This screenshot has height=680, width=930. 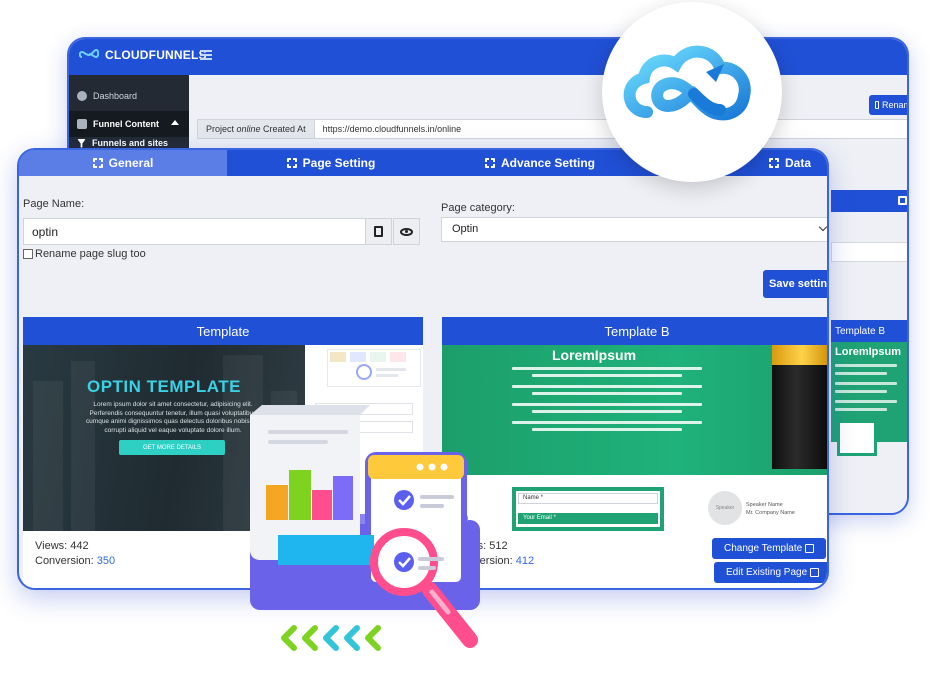 What do you see at coordinates (767, 572) in the screenshot?
I see `edit-existing-page-label: Edit Existing Page` at bounding box center [767, 572].